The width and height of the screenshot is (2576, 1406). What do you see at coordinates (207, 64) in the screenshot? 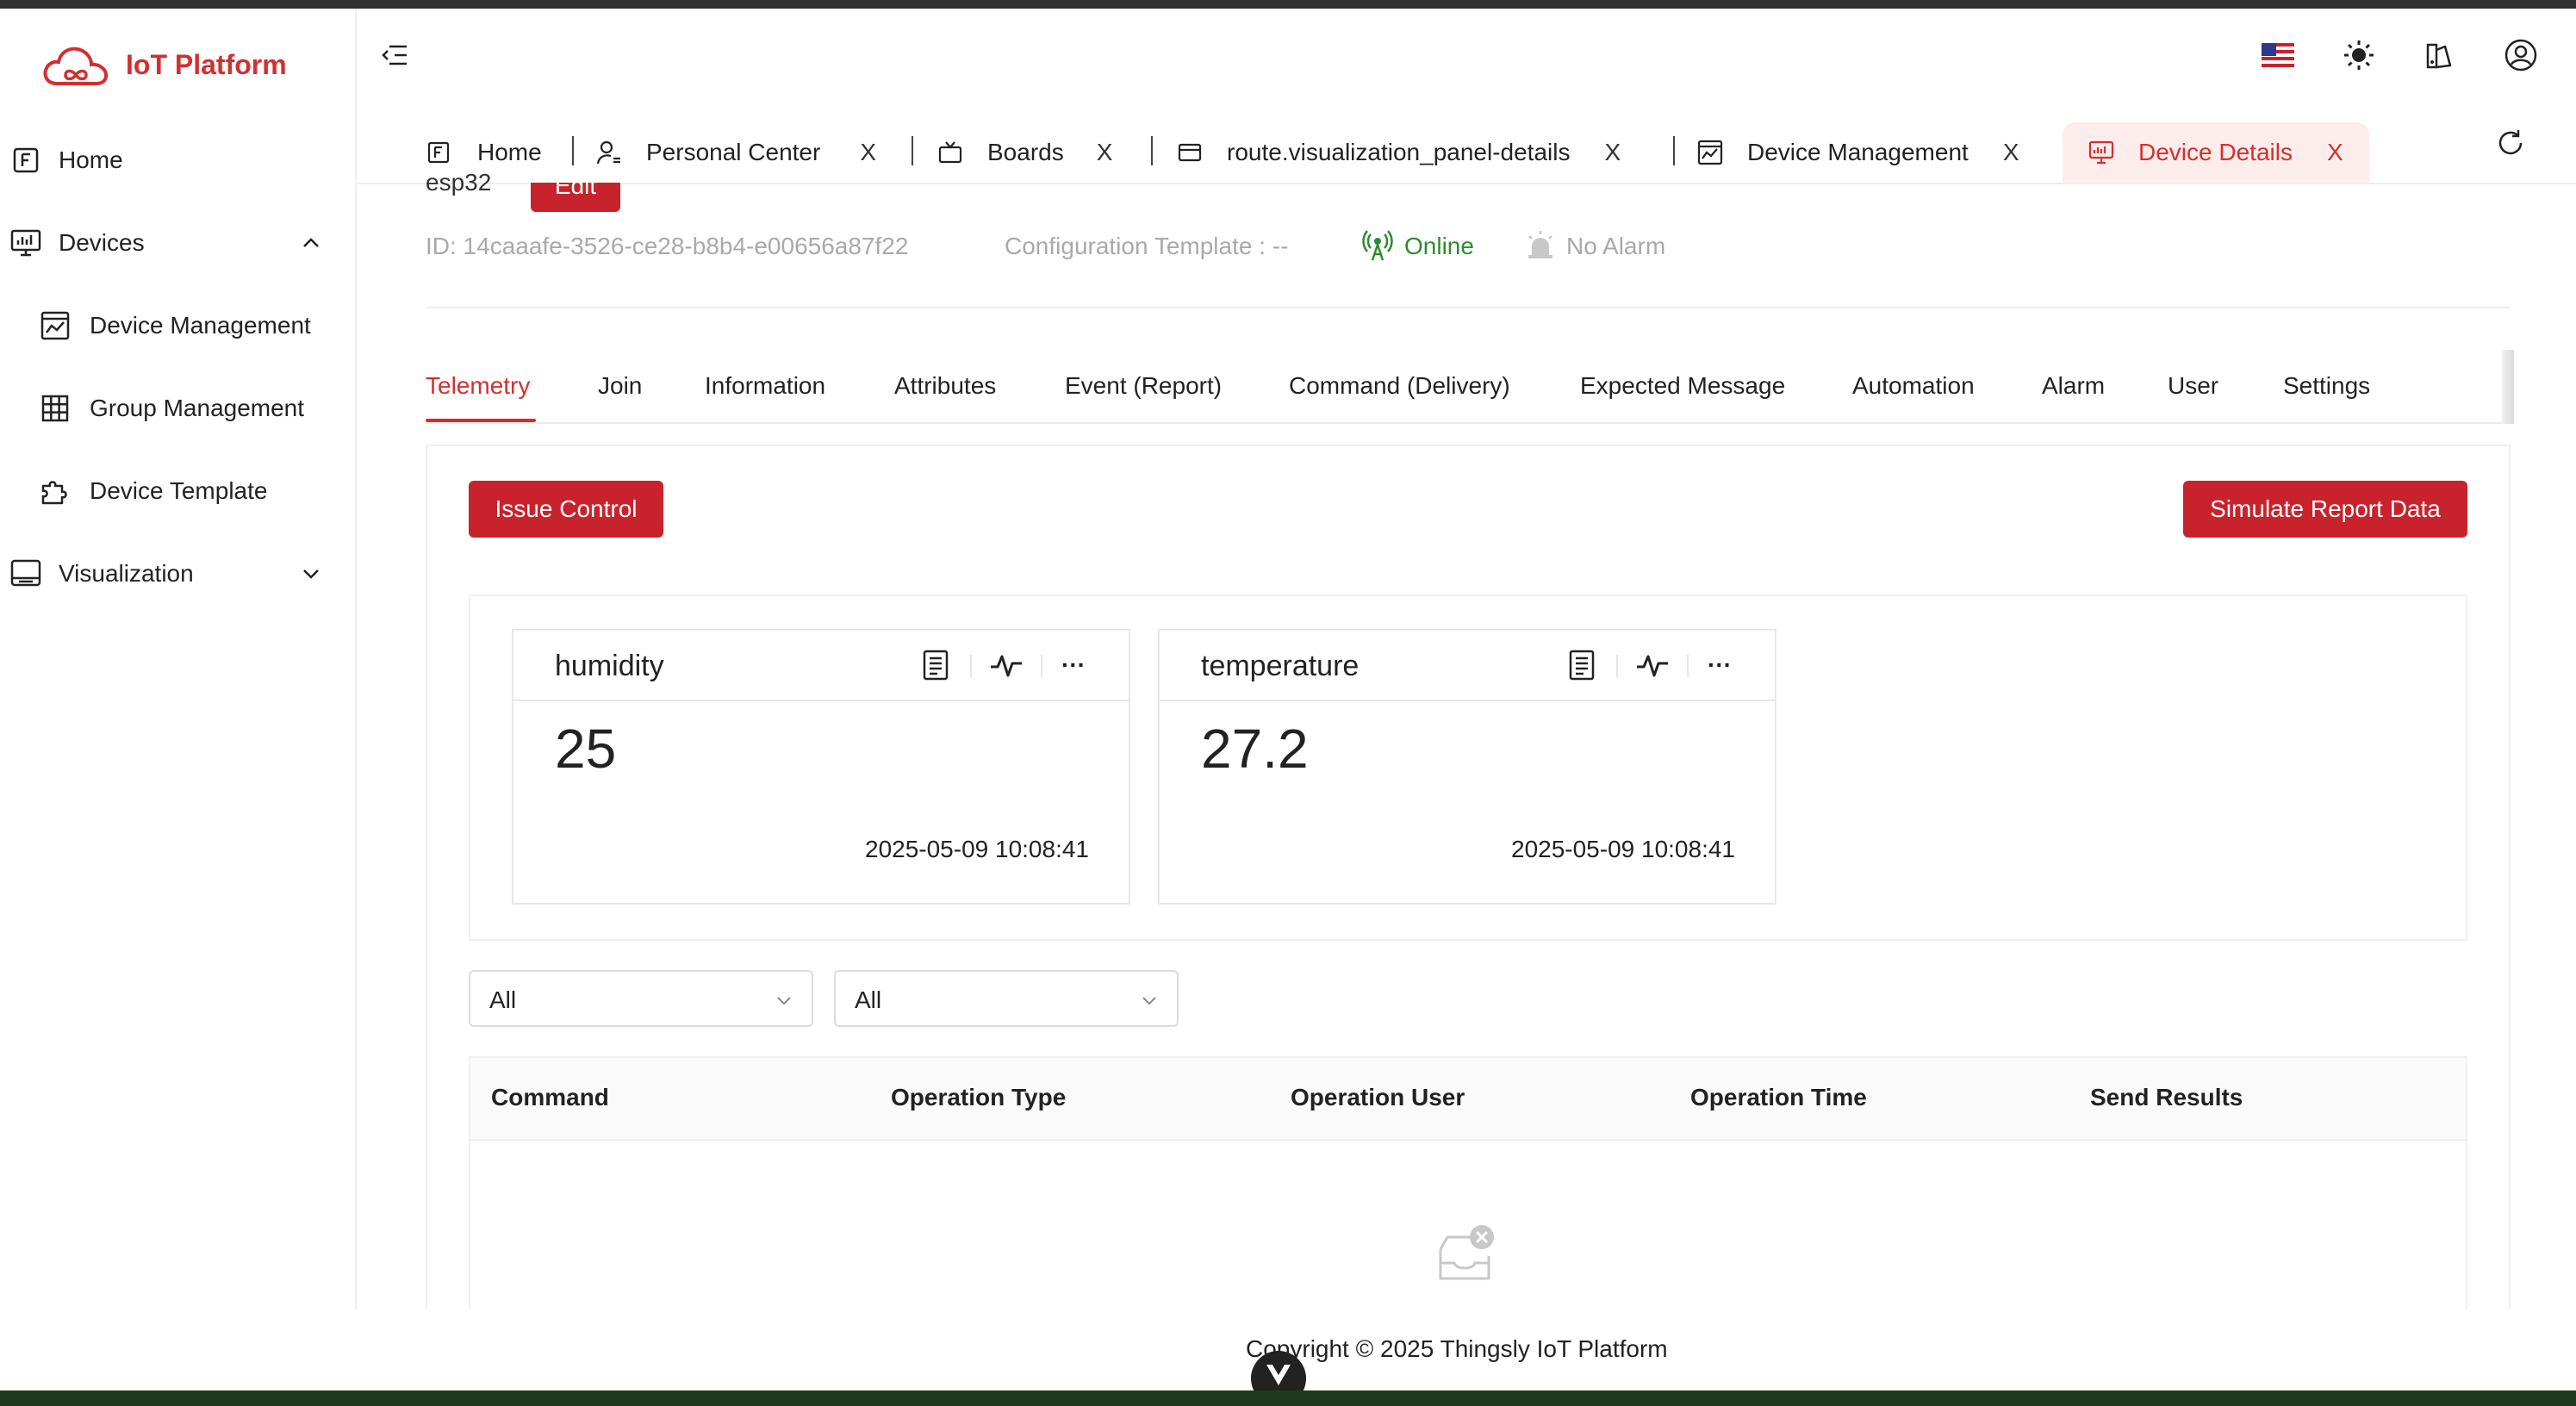
I see `app-name: IoT Platform` at bounding box center [207, 64].